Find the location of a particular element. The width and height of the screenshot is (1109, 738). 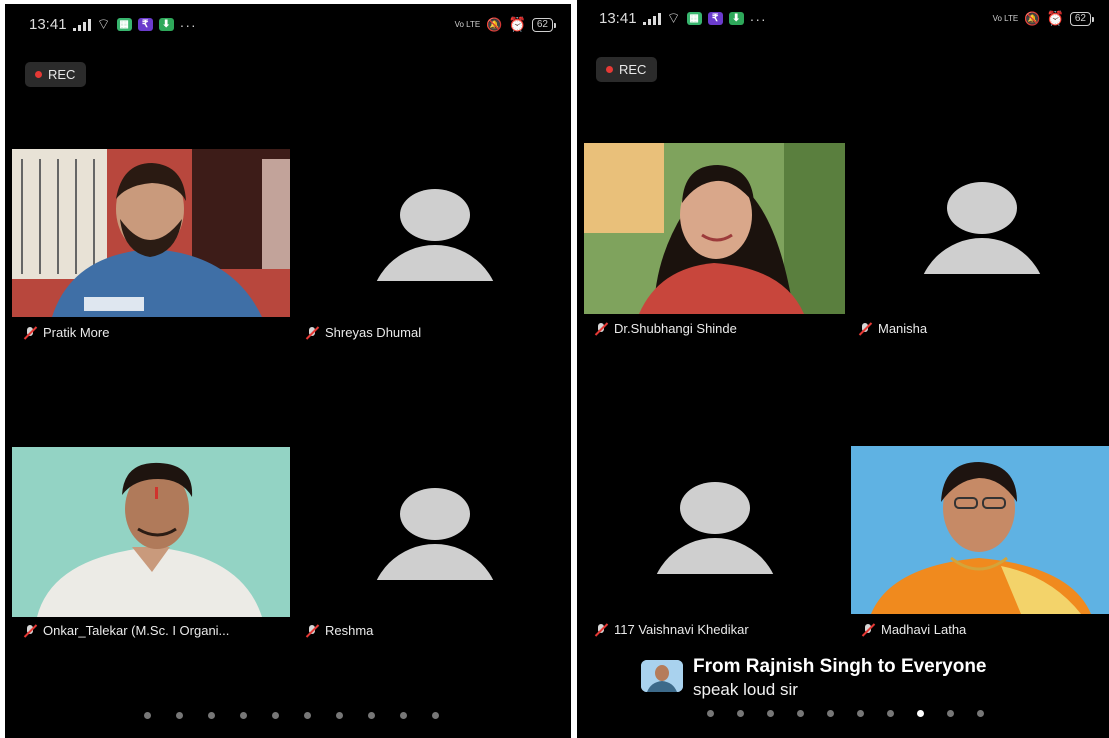

participant-label: Madhavi Latha is located at coordinates (913, 629).